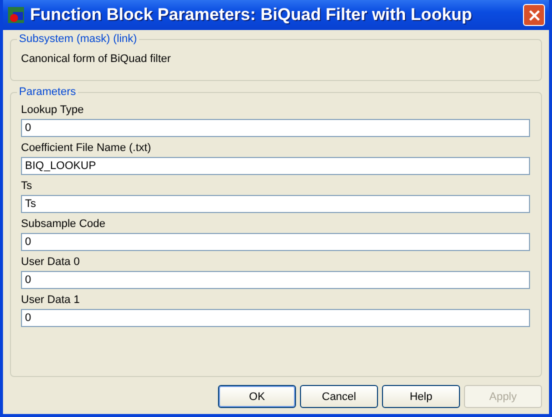 The height and width of the screenshot is (417, 552). What do you see at coordinates (96, 59) in the screenshot?
I see `description-text: Canonical form of BiQuad filter` at bounding box center [96, 59].